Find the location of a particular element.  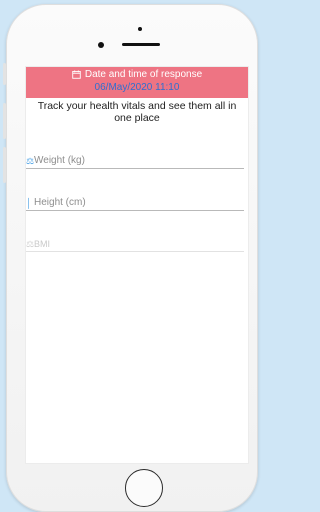

earpiece-speaker is located at coordinates (141, 44).